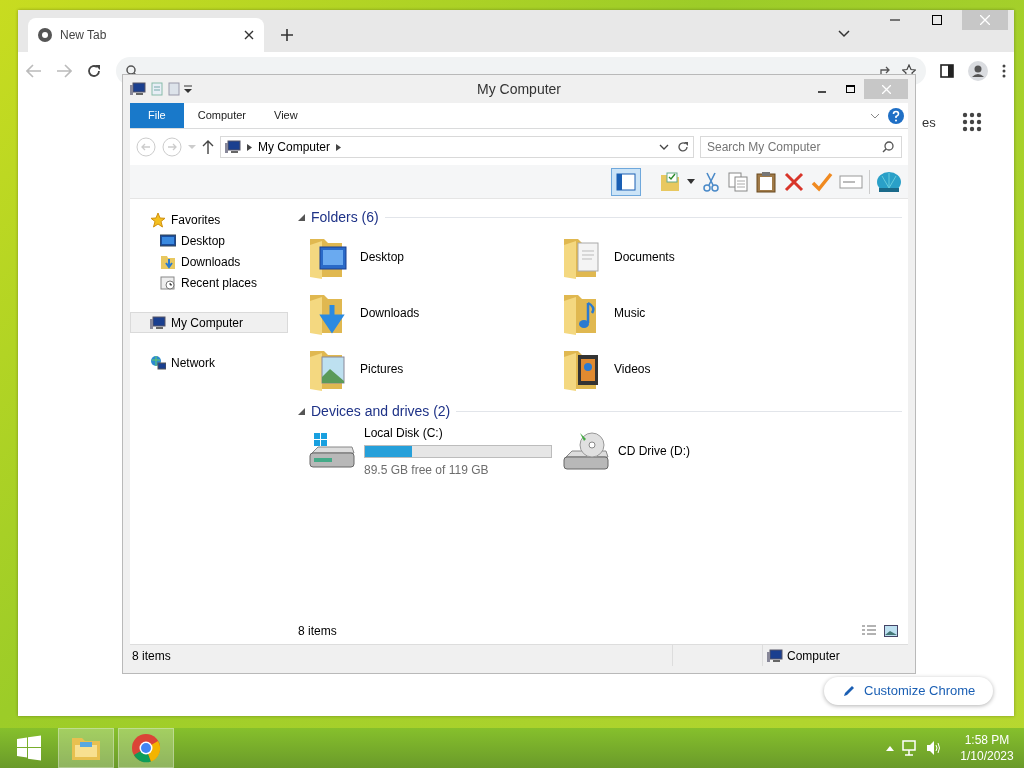 This screenshot has height=768, width=1024. What do you see at coordinates (801, 655) in the screenshot?
I see `status-location: Computer` at bounding box center [801, 655].